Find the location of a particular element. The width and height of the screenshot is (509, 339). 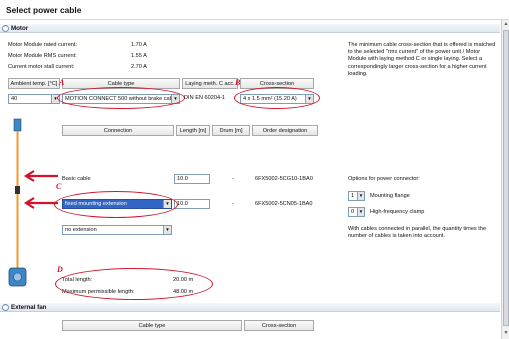

laying-method-value: DIN EN 60204-1 is located at coordinates (205, 98).